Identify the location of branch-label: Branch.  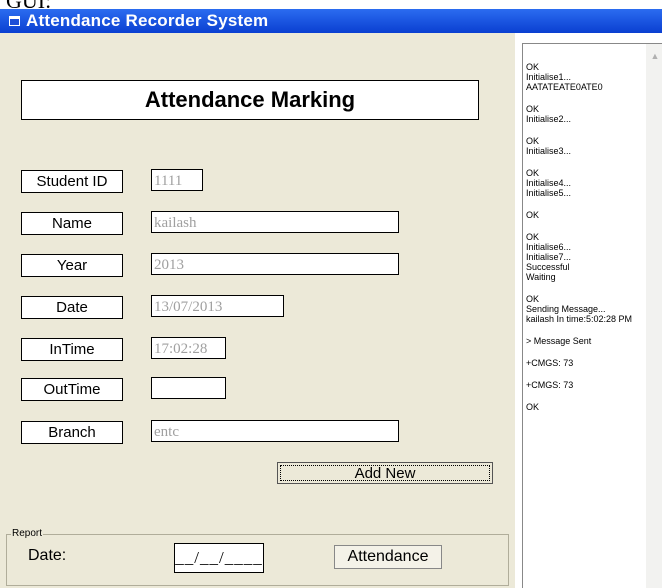
(72, 432).